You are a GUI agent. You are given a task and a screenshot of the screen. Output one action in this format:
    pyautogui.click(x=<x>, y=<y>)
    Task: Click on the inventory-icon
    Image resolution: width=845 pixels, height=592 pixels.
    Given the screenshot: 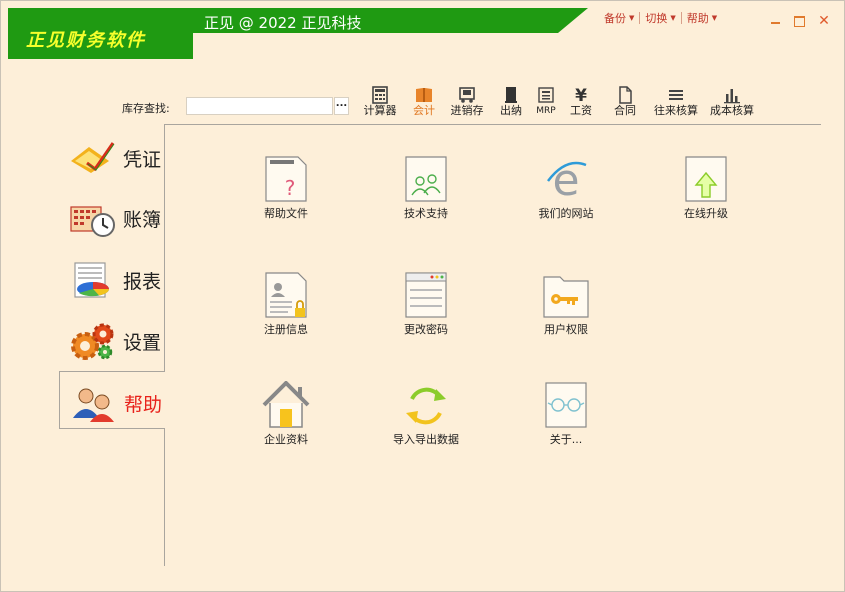 What is the action you would take?
    pyautogui.click(x=467, y=95)
    